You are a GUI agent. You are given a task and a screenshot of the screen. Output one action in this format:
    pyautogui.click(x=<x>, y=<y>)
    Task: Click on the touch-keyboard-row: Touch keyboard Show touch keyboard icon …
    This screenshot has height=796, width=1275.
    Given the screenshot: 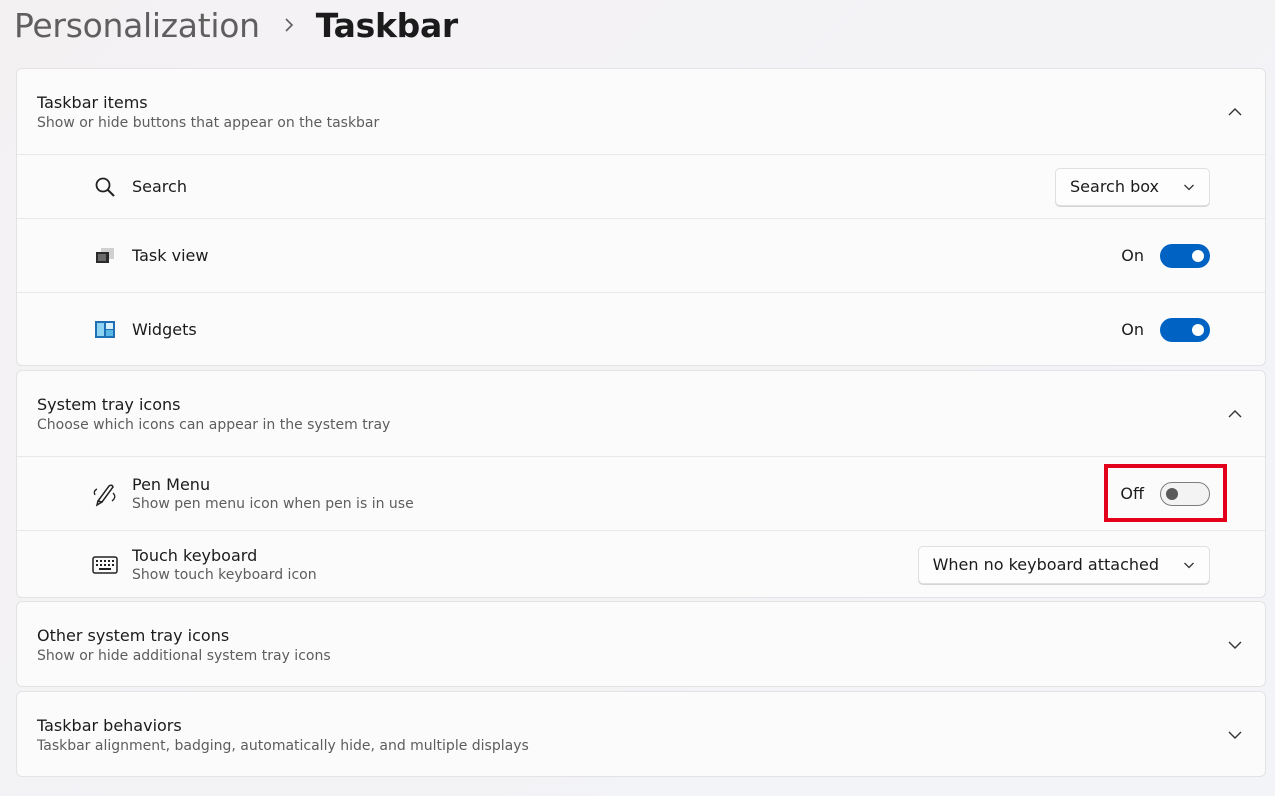 What is the action you would take?
    pyautogui.click(x=641, y=563)
    